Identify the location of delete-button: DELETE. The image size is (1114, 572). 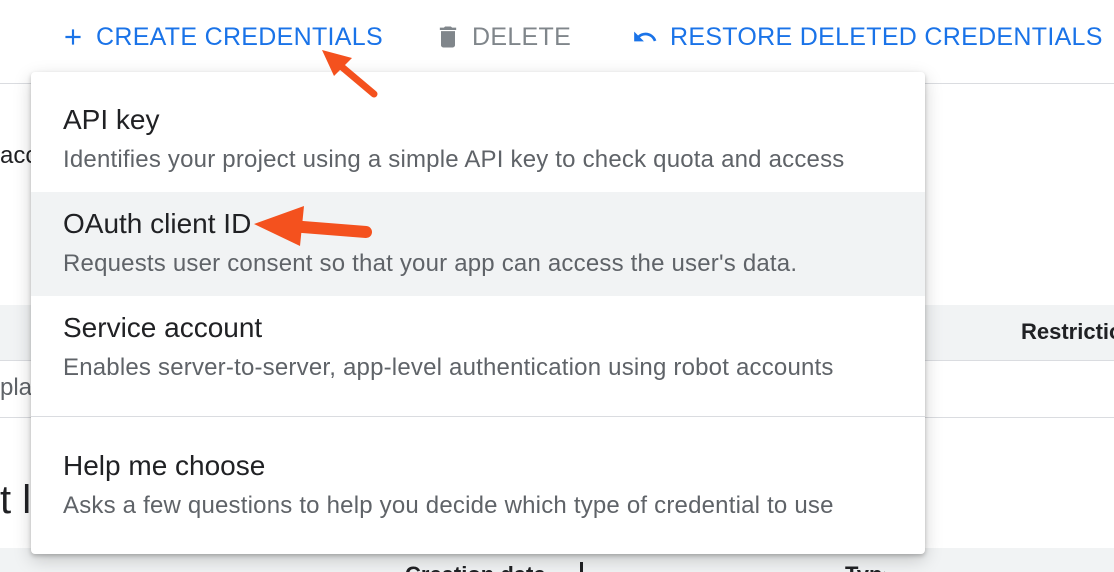
(502, 37).